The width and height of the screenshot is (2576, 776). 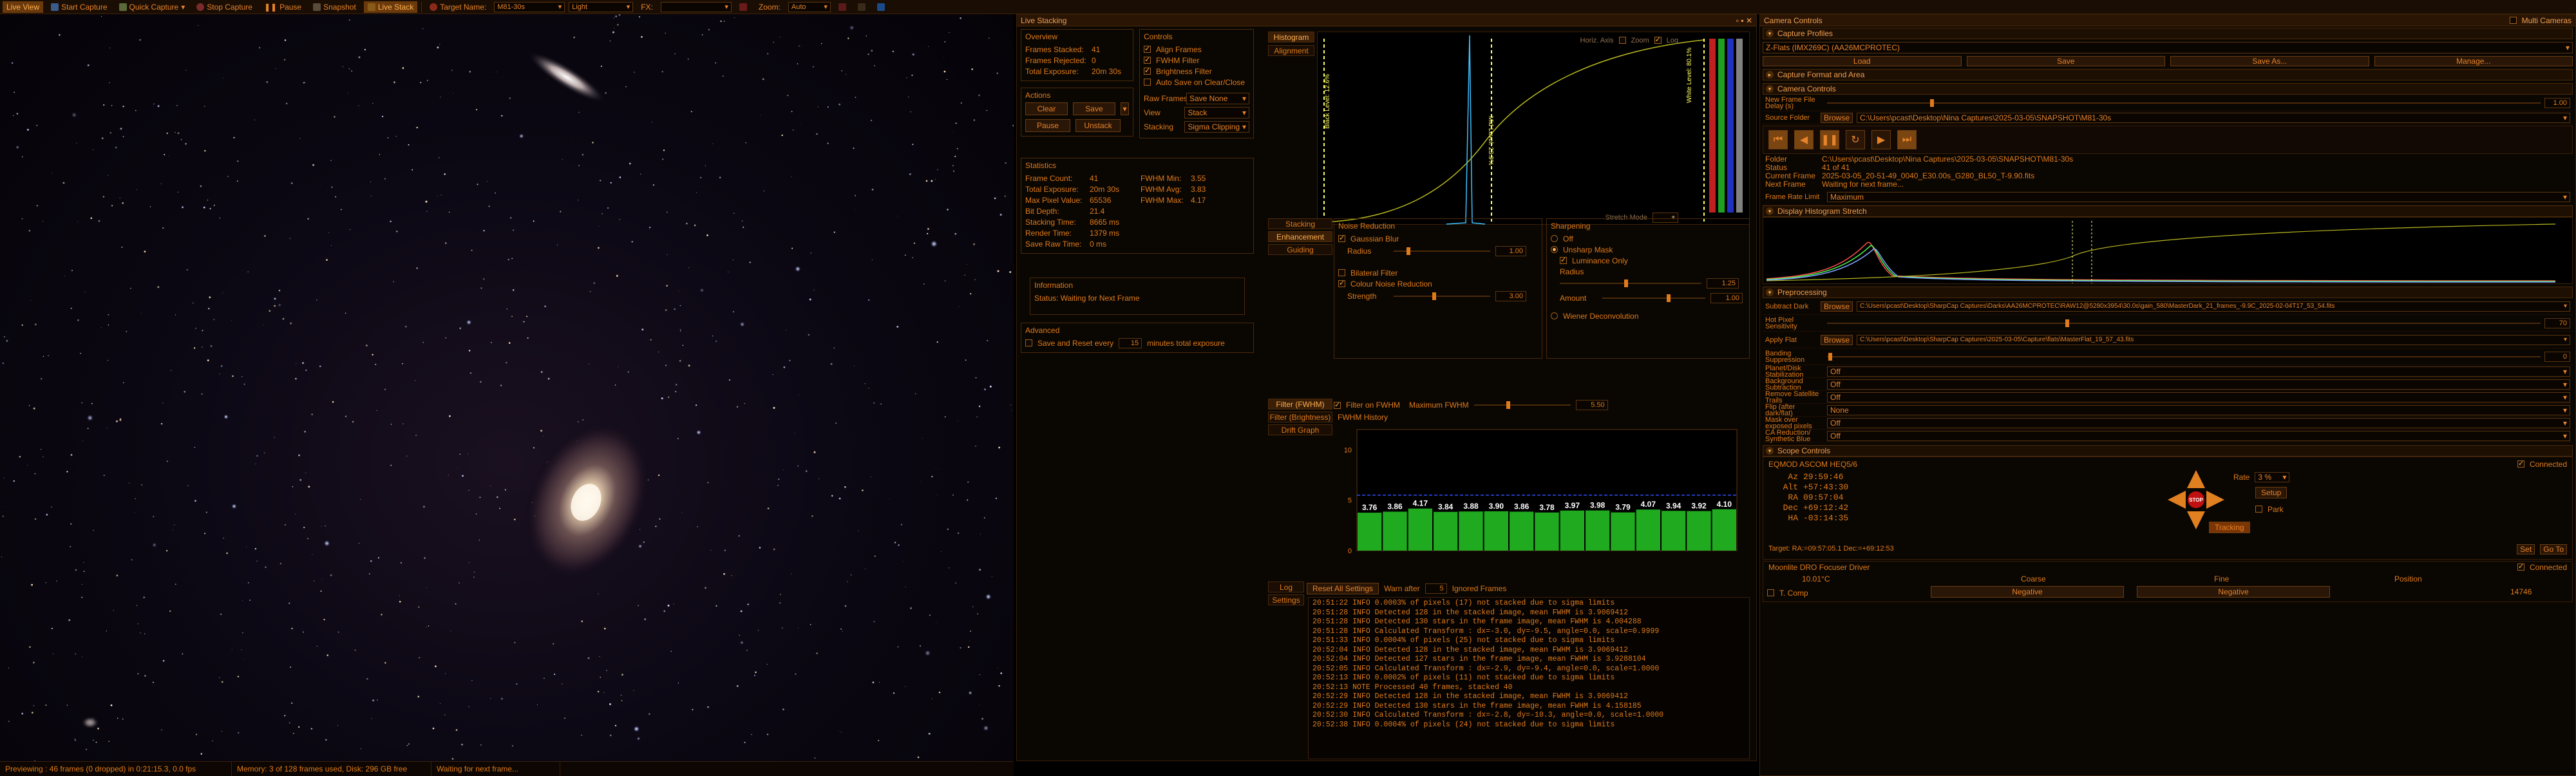 What do you see at coordinates (1622, 40) in the screenshot?
I see `zoom-checkbox` at bounding box center [1622, 40].